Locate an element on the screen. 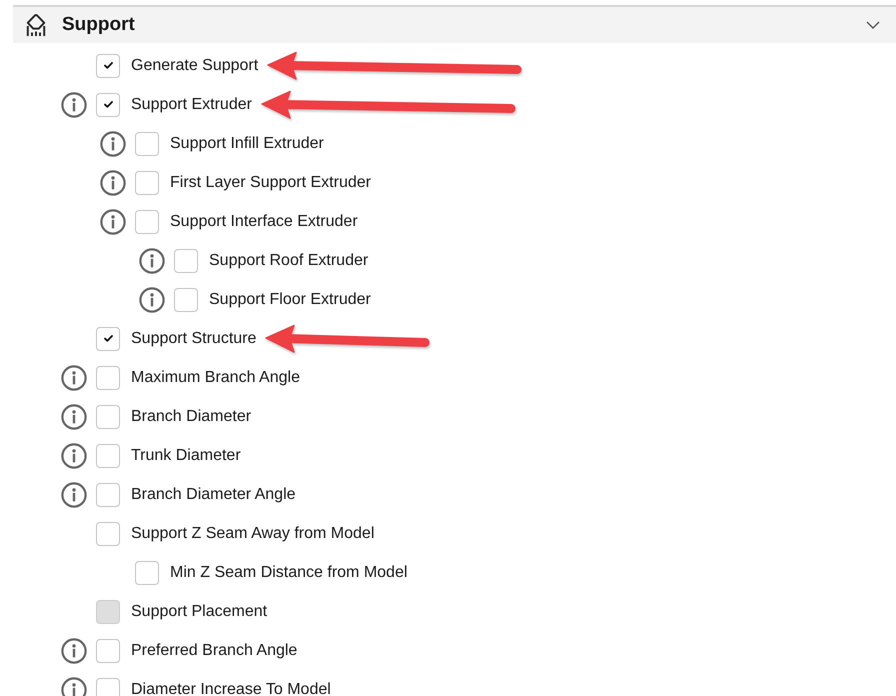 The height and width of the screenshot is (696, 896). setting-label: Support Placement is located at coordinates (199, 611).